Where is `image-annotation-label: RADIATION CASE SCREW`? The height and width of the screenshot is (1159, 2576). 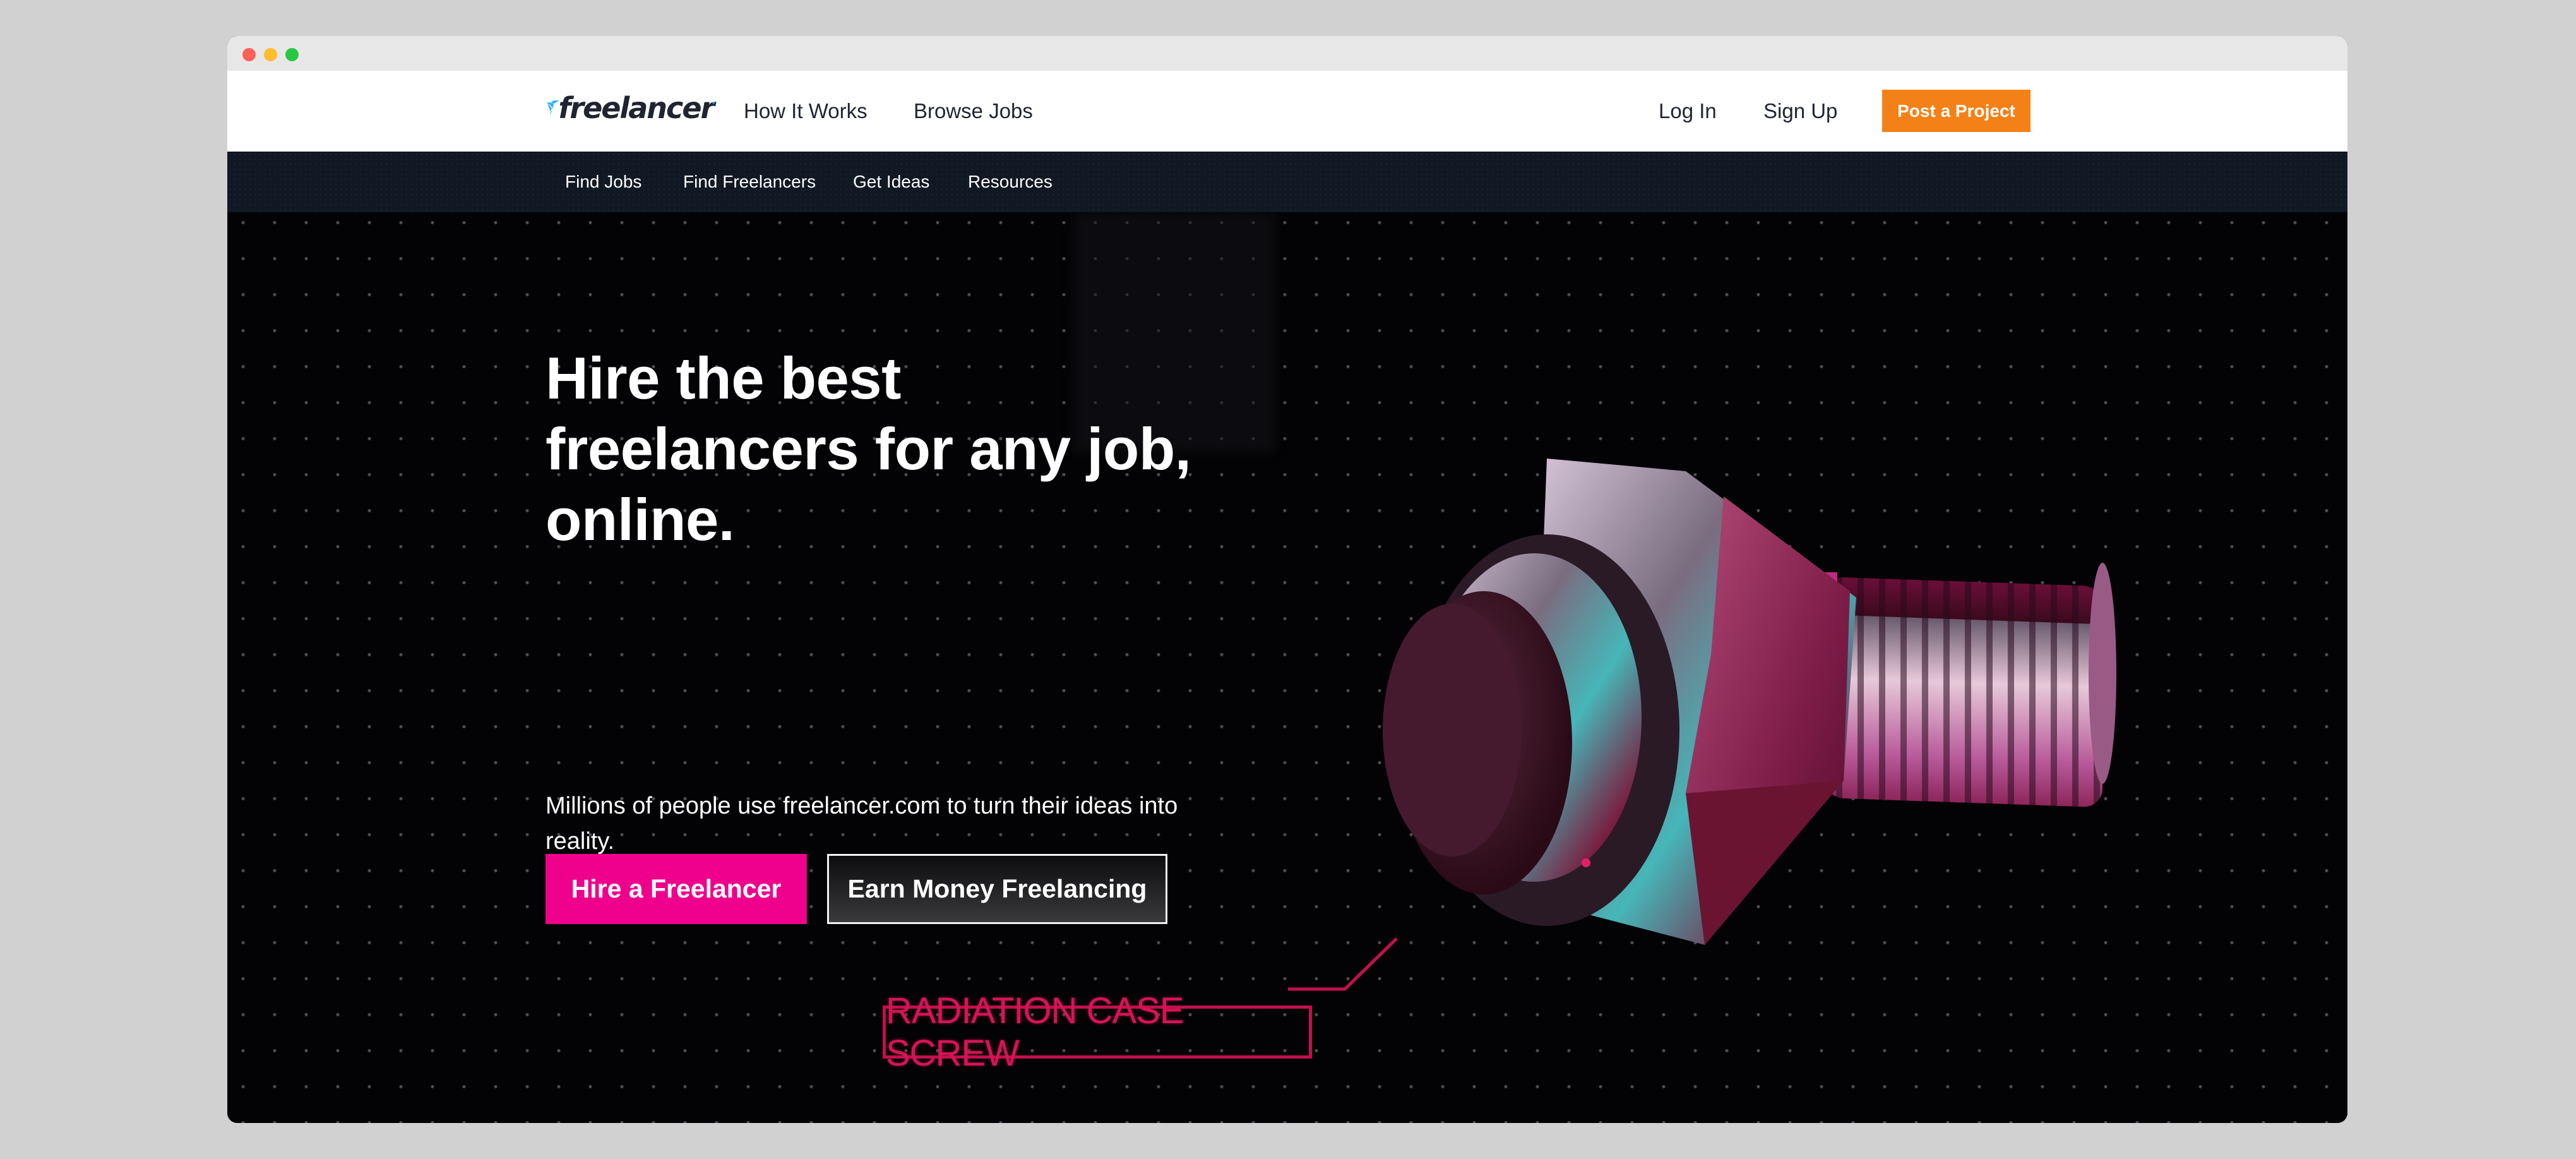
image-annotation-label: RADIATION CASE SCREW is located at coordinates (1097, 1032).